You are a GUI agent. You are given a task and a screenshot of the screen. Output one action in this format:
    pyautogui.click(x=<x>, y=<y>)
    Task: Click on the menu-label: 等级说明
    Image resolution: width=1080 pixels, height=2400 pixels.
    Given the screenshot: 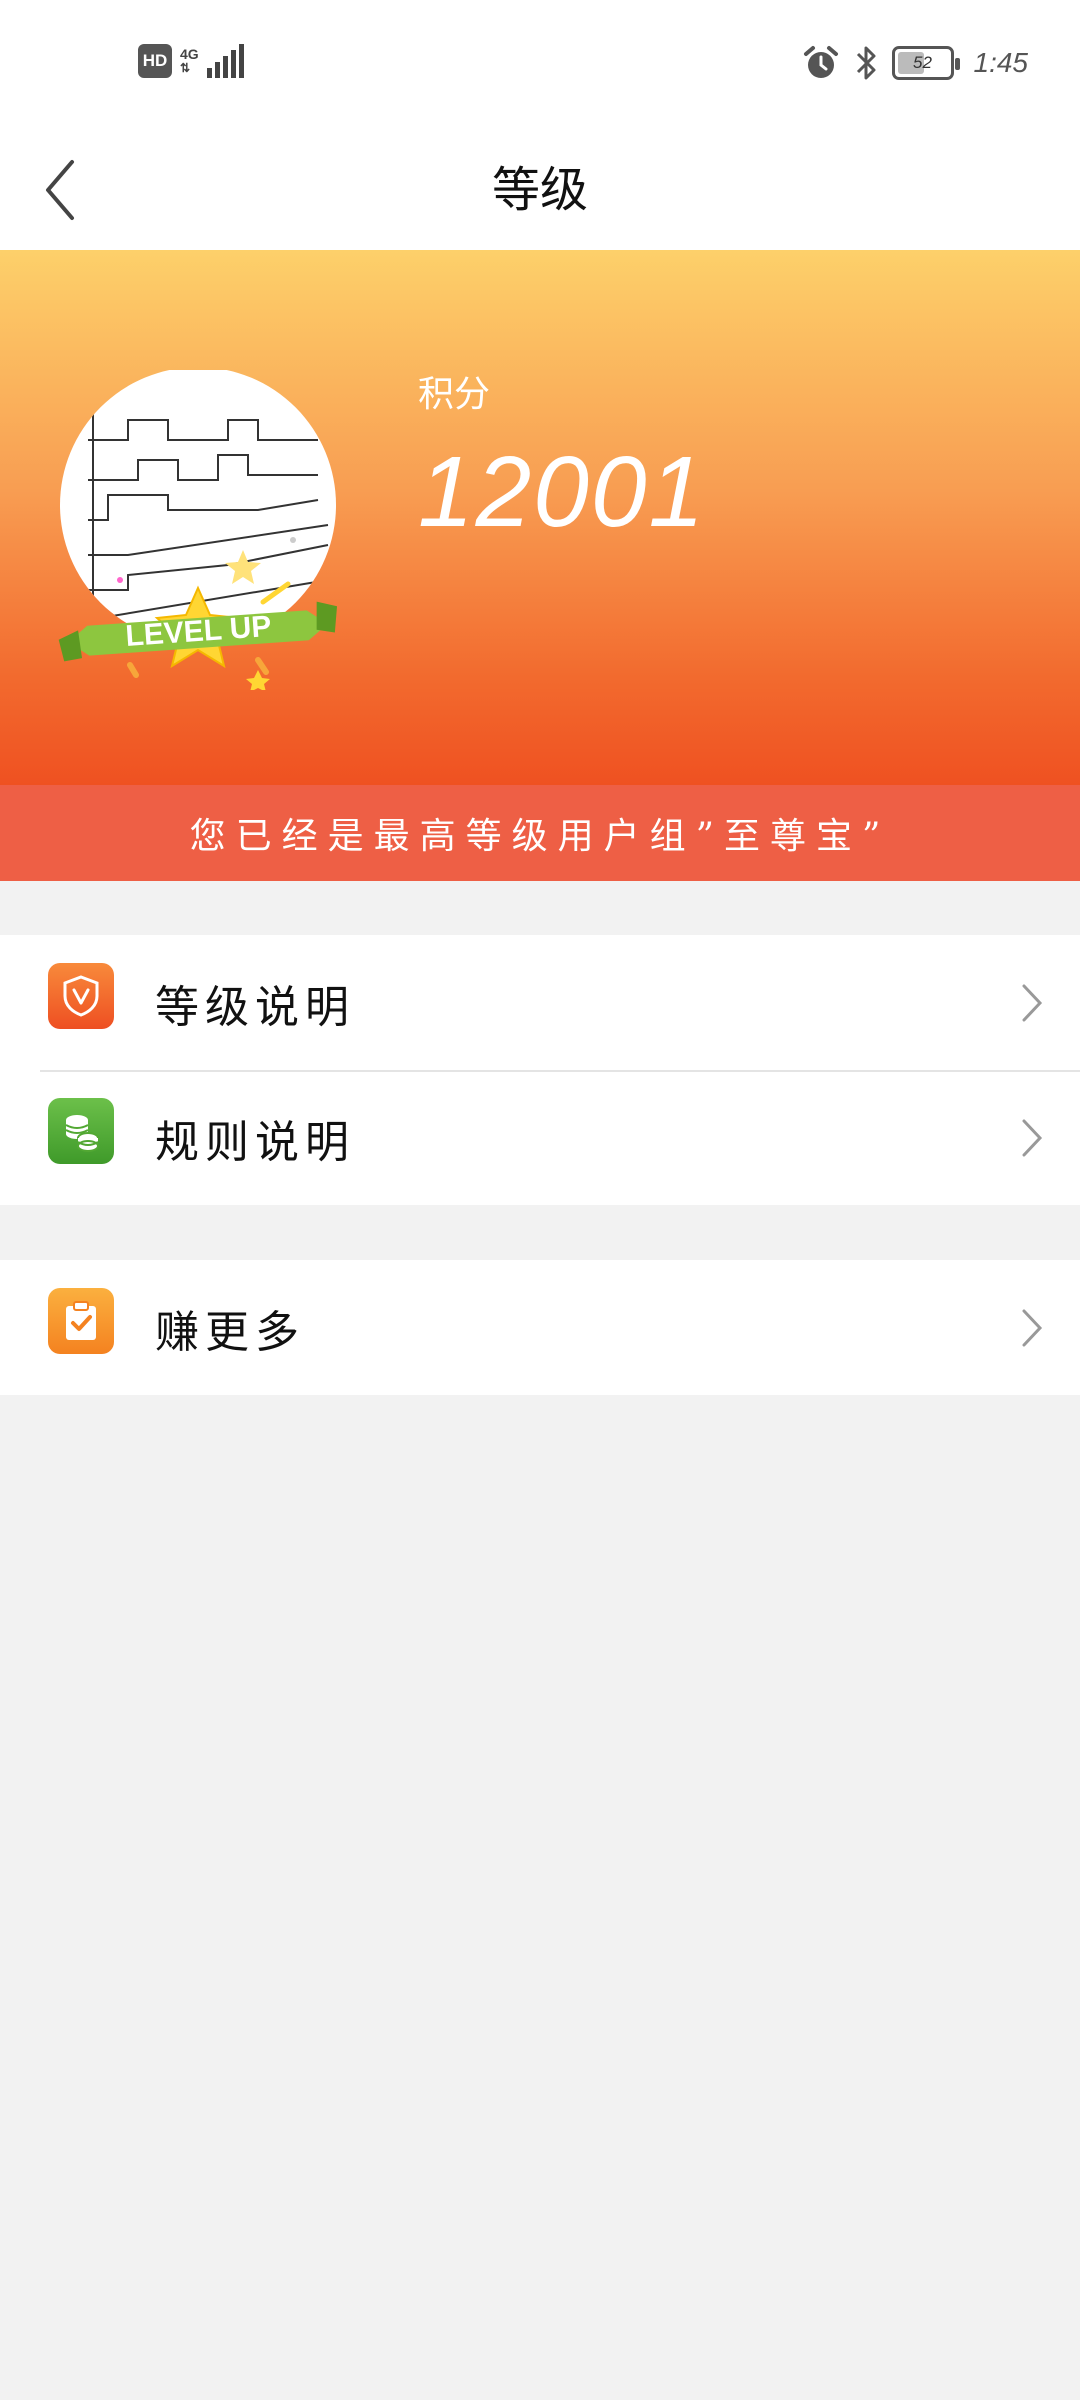 What is the action you would take?
    pyautogui.click(x=255, y=1007)
    